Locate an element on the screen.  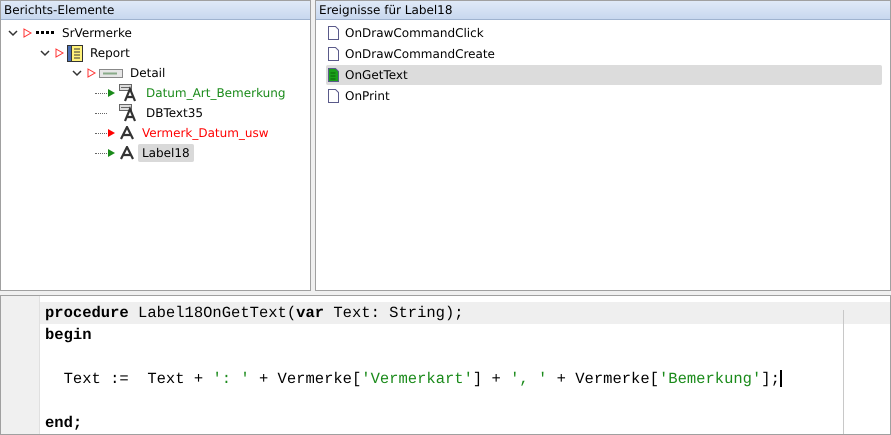
dots-icon is located at coordinates (45, 33).